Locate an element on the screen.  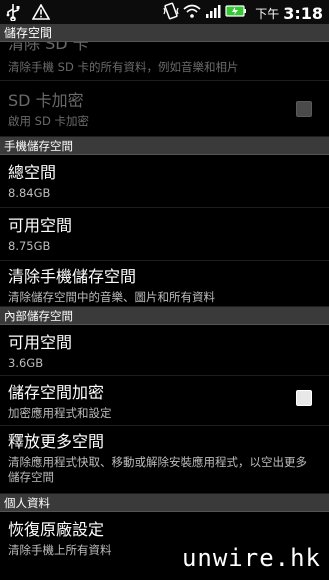
item-title: 清除 SD 卡 is located at coordinates (48, 47).